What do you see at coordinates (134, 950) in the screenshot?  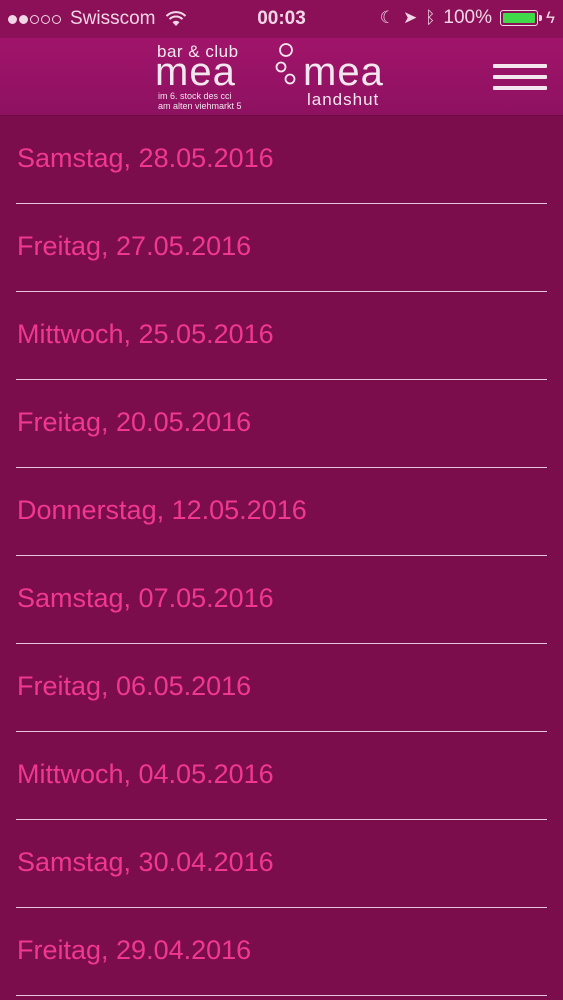 I see `event-date-label: Freitag, 29.04.2016` at bounding box center [134, 950].